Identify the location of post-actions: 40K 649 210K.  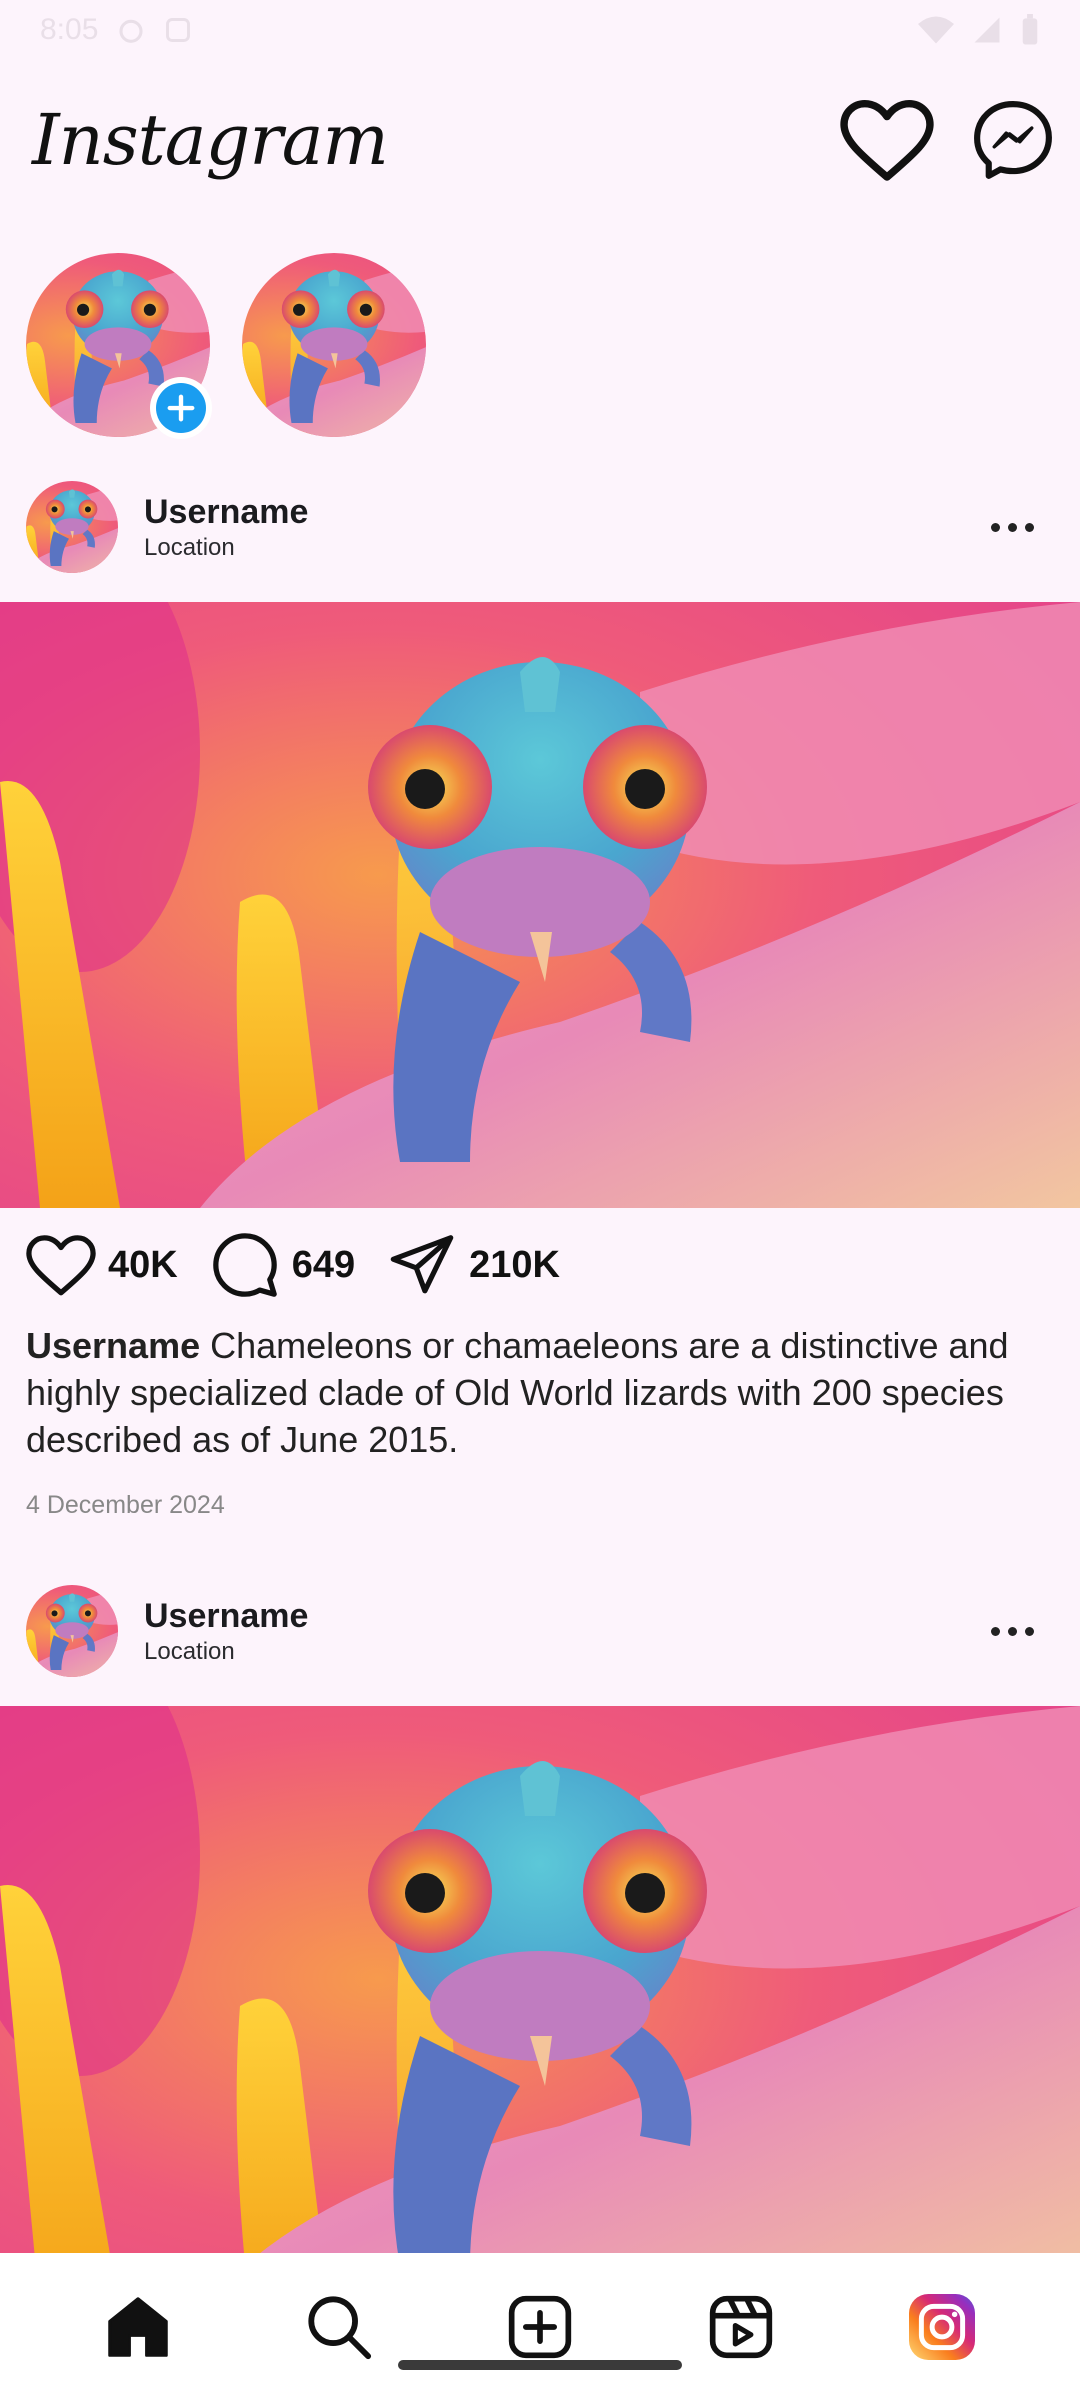
(540, 1265).